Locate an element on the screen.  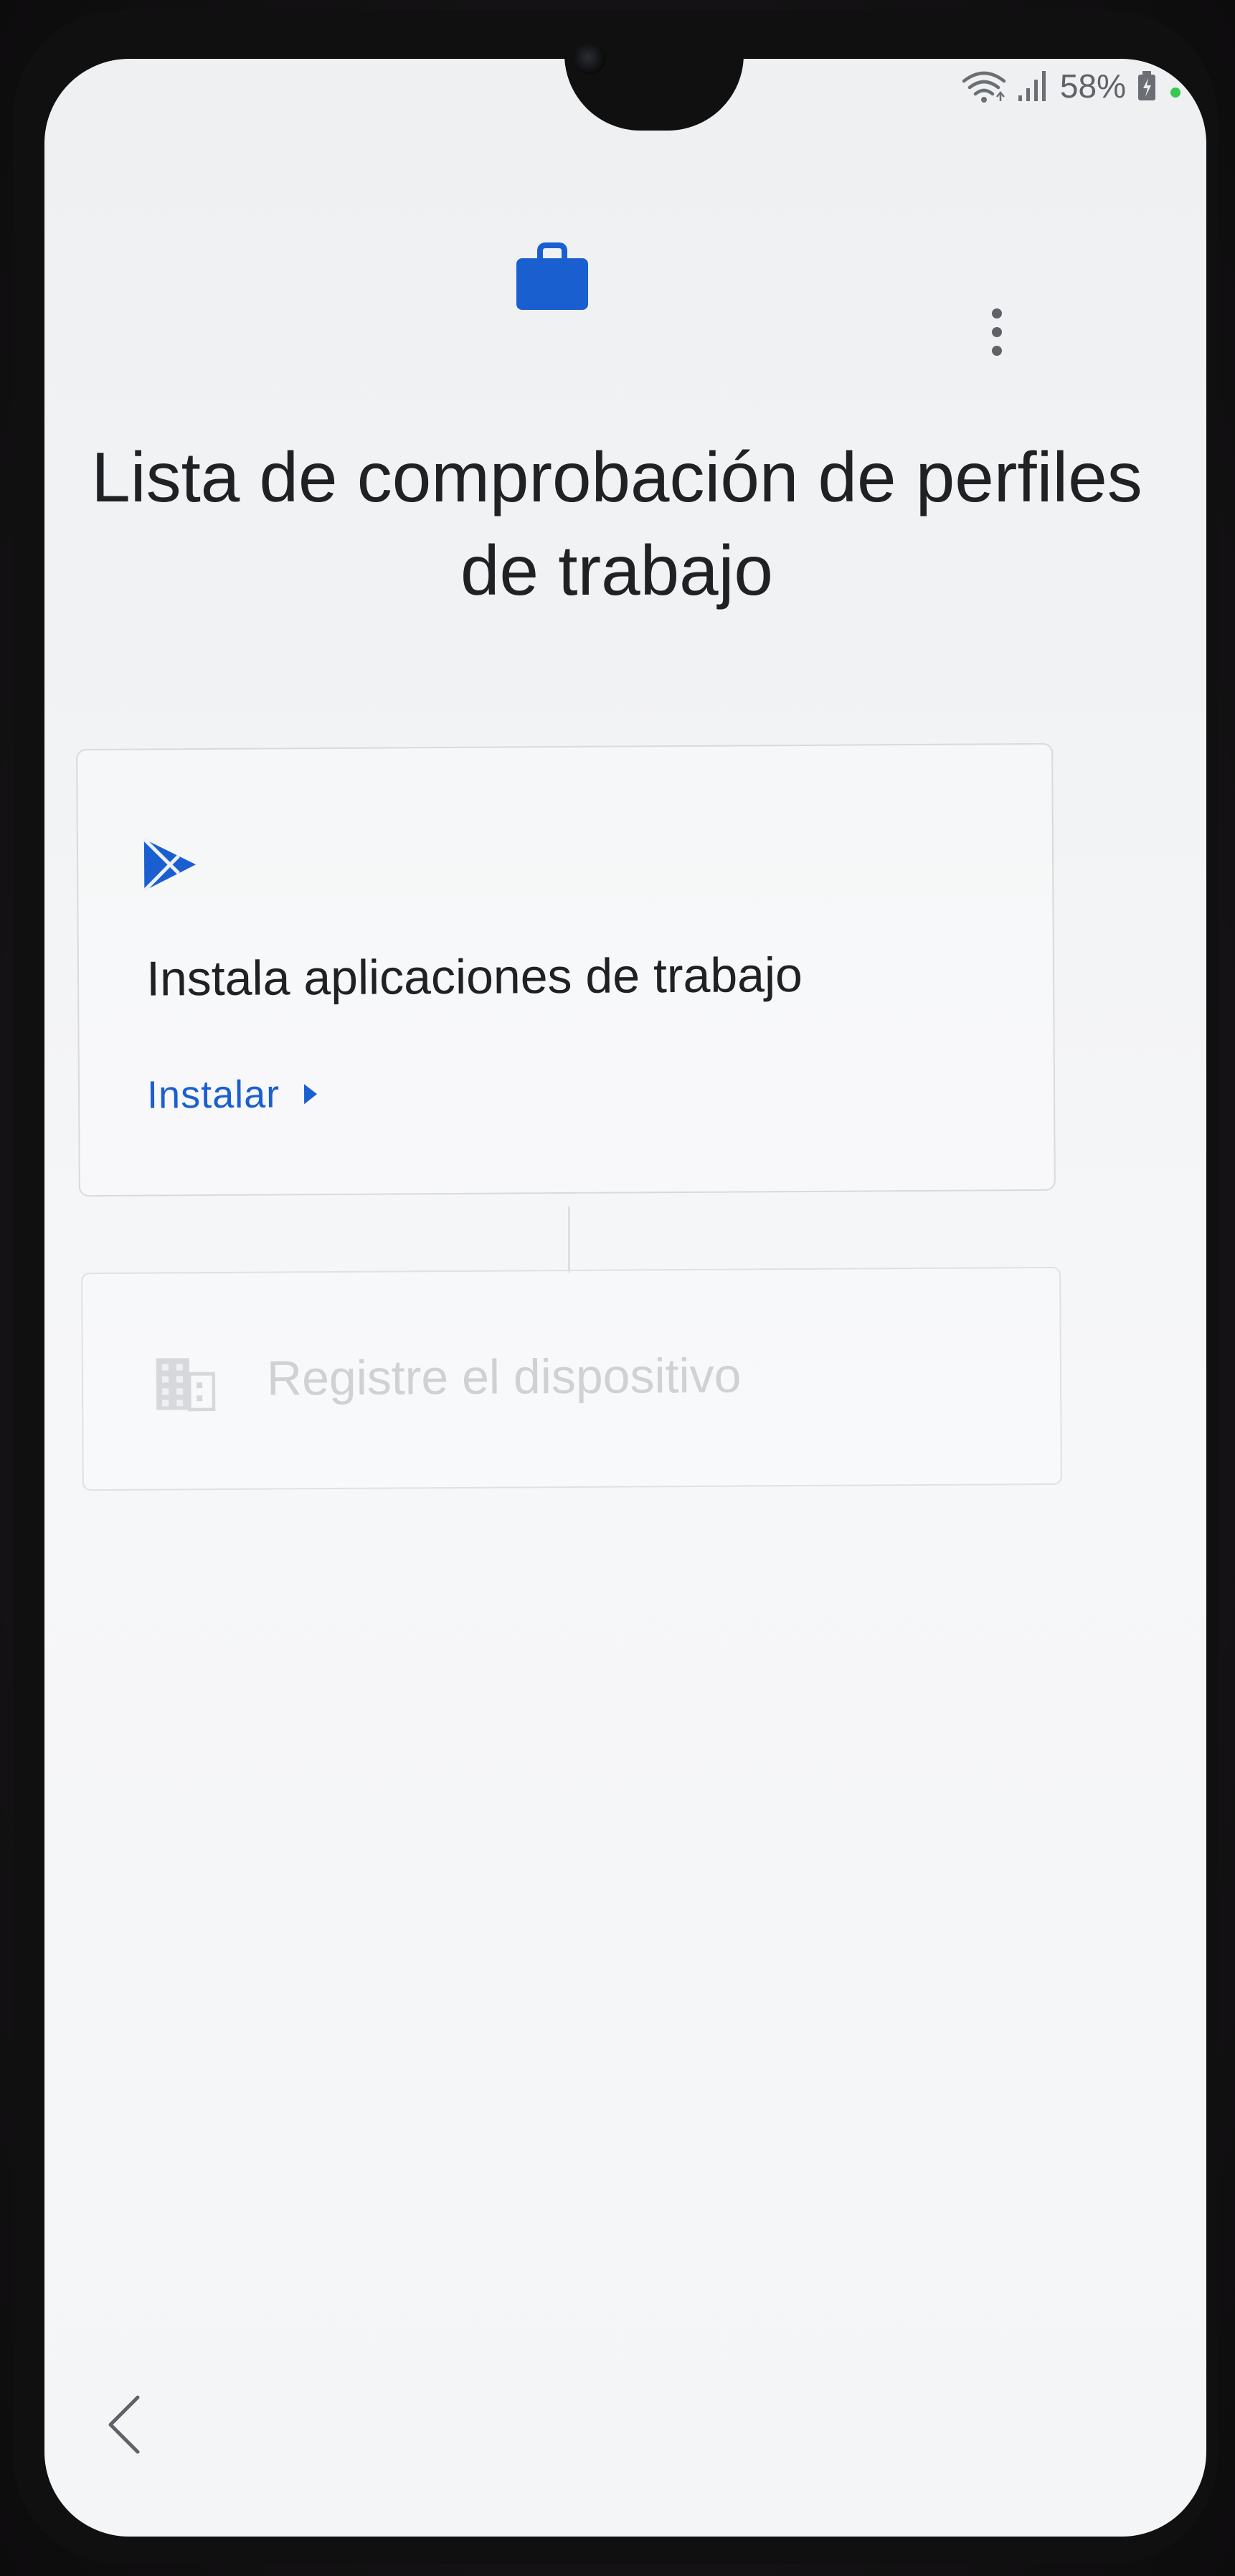
battery-percent: 58% is located at coordinates (1092, 86).